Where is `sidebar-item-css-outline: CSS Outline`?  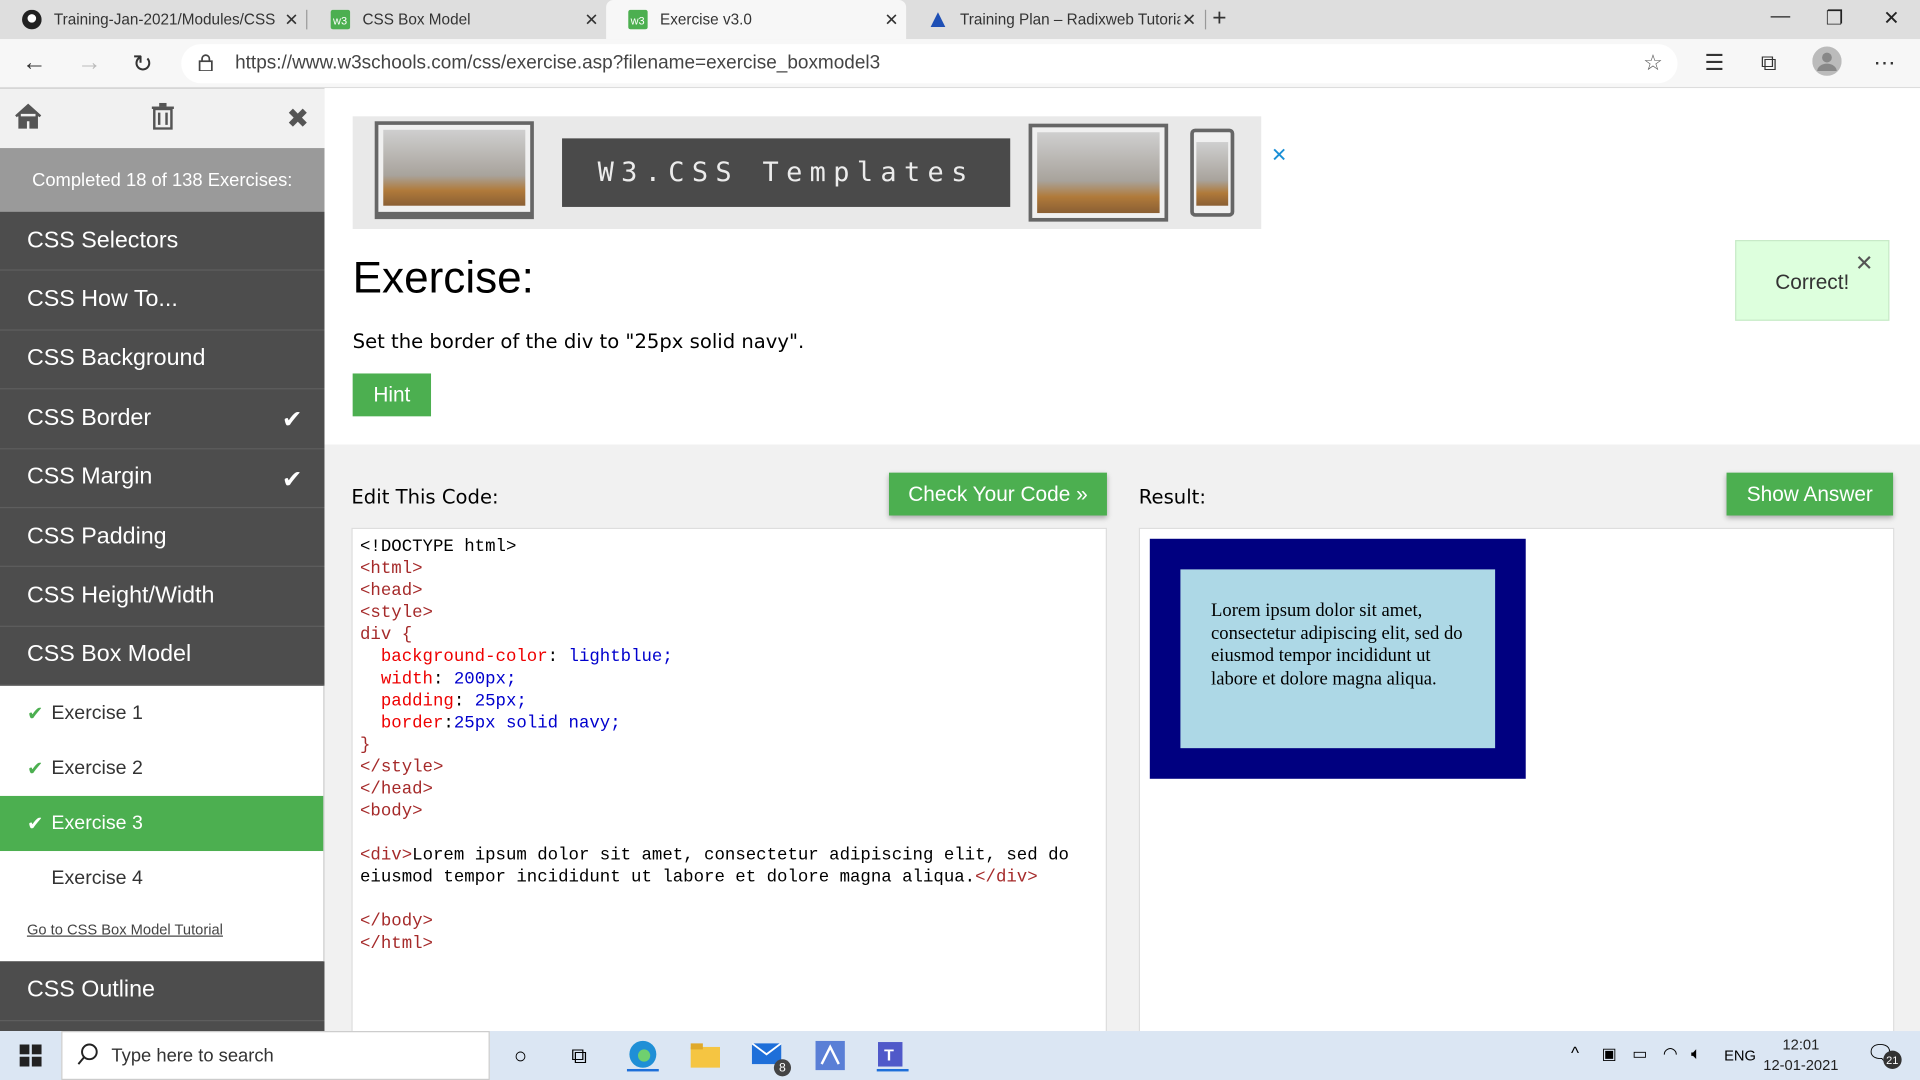 sidebar-item-css-outline: CSS Outline is located at coordinates (162, 991).